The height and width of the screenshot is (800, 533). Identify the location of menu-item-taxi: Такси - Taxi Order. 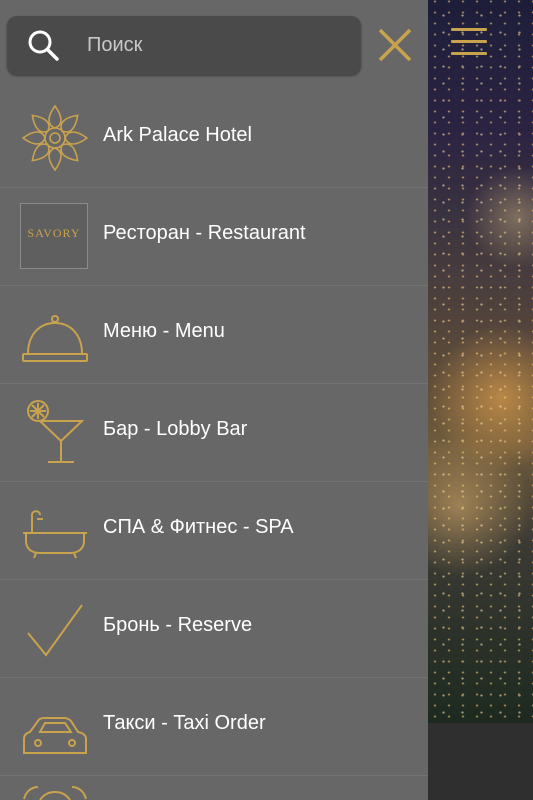
(214, 727).